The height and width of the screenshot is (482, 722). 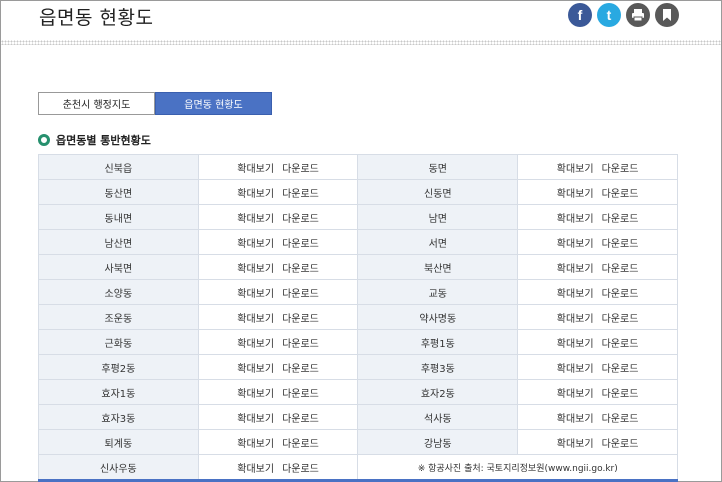 I want to click on district-name: 신사우동, so click(x=118, y=467).